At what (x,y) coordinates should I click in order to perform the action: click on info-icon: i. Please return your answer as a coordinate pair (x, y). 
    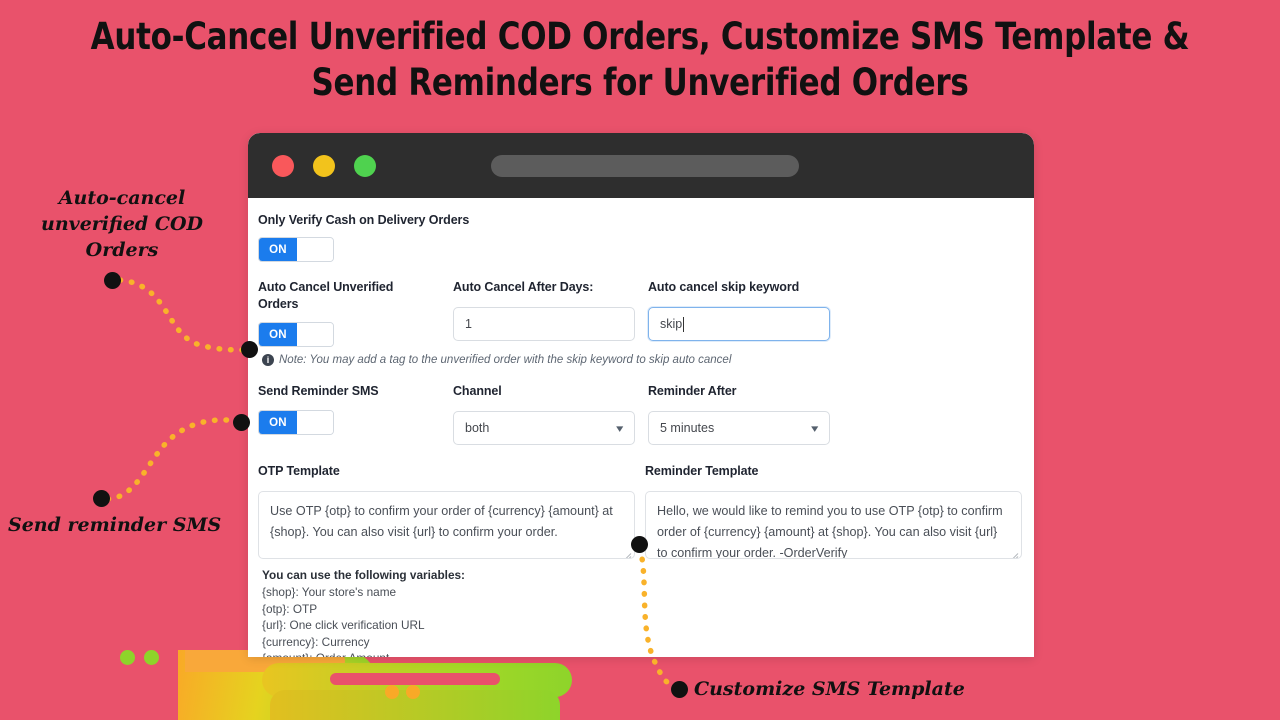
    Looking at the image, I should click on (268, 360).